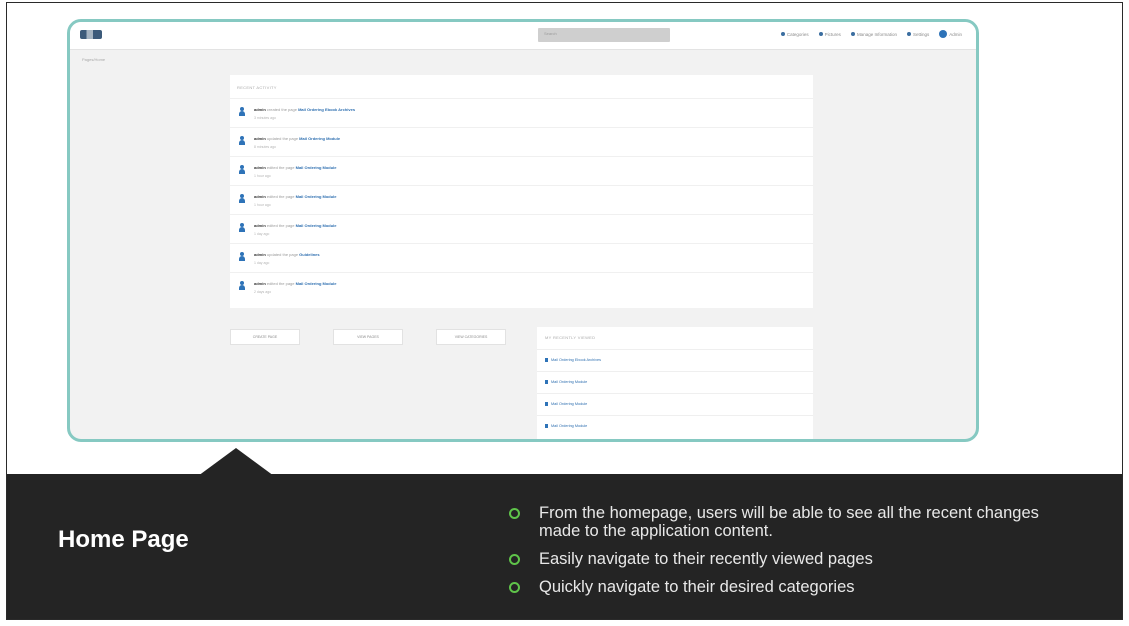 This screenshot has height=626, width=1129. I want to click on activity-action: created the page, so click(281, 109).